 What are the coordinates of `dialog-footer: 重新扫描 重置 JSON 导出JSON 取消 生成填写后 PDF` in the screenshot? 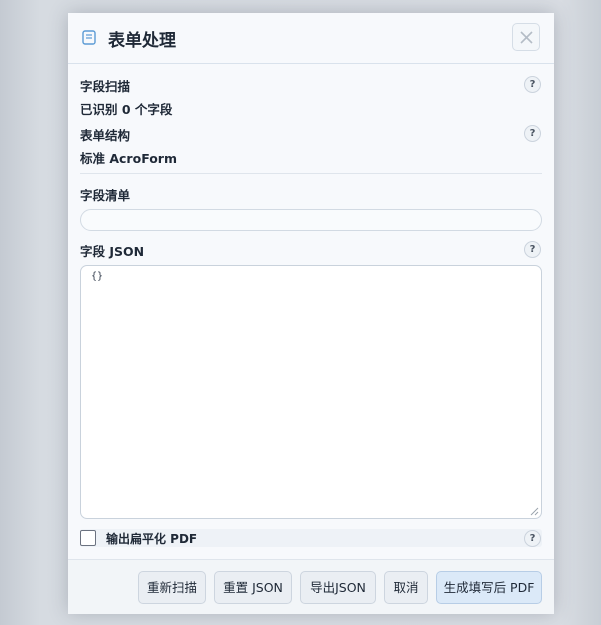 It's located at (311, 586).